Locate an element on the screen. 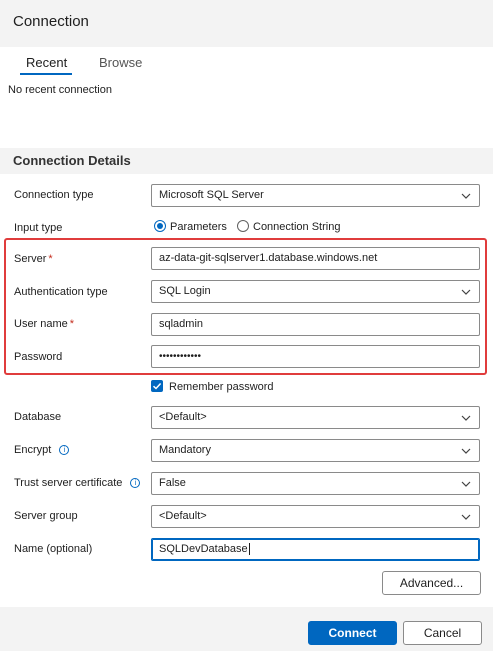 Image resolution: width=493 pixels, height=651 pixels. database-value: <Default> is located at coordinates (183, 417).